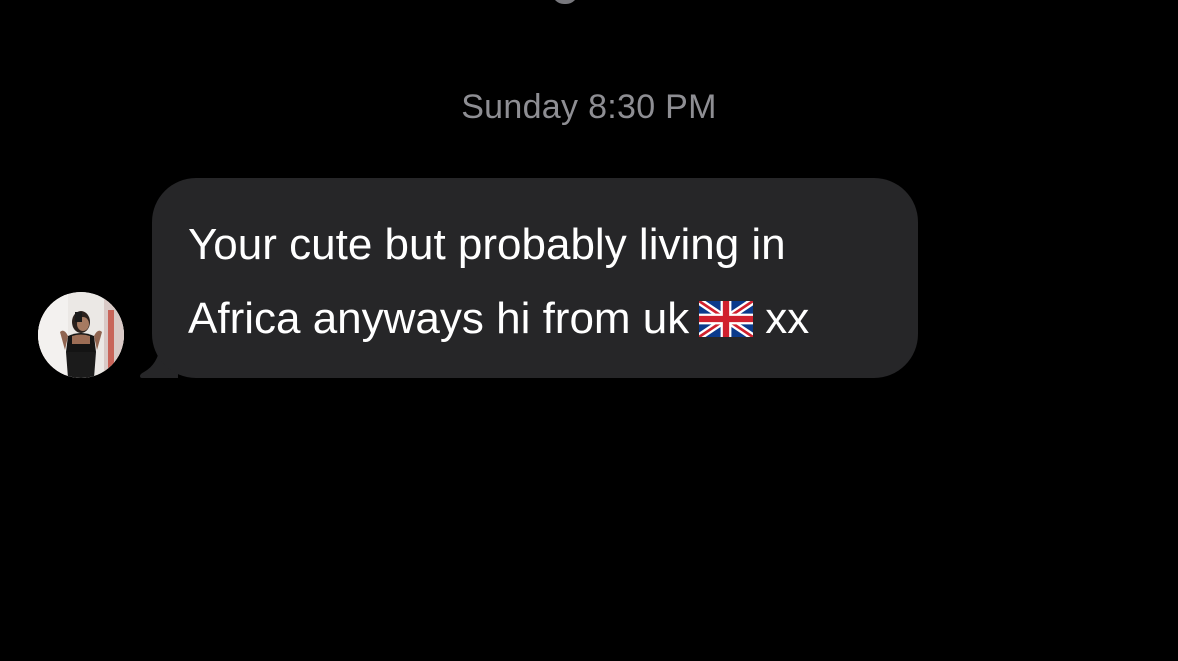  I want to click on message-timestamp: Sunday 8:30 PM, so click(589, 107).